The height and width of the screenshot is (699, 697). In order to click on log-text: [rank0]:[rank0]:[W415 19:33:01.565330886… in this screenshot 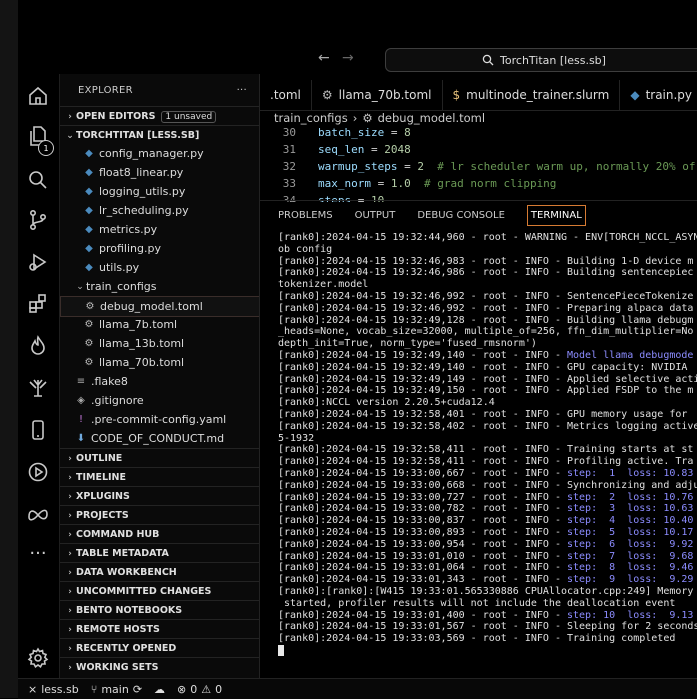, I will do `click(486, 591)`.